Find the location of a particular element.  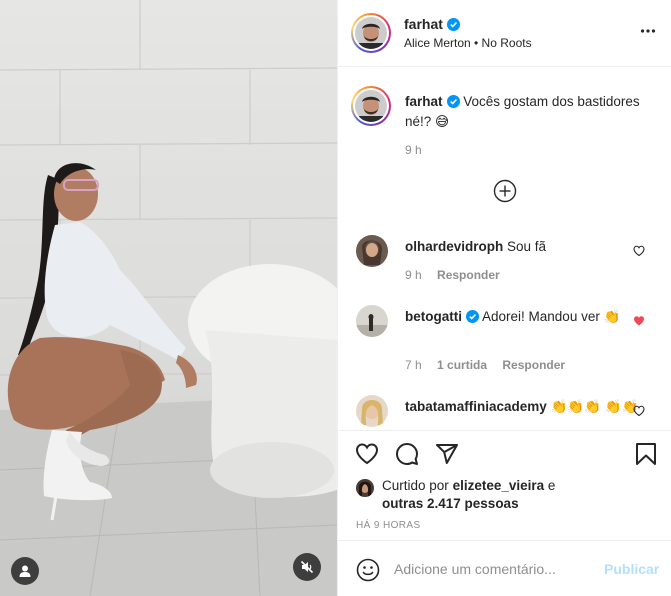

publish-button: Publicar is located at coordinates (631, 569).